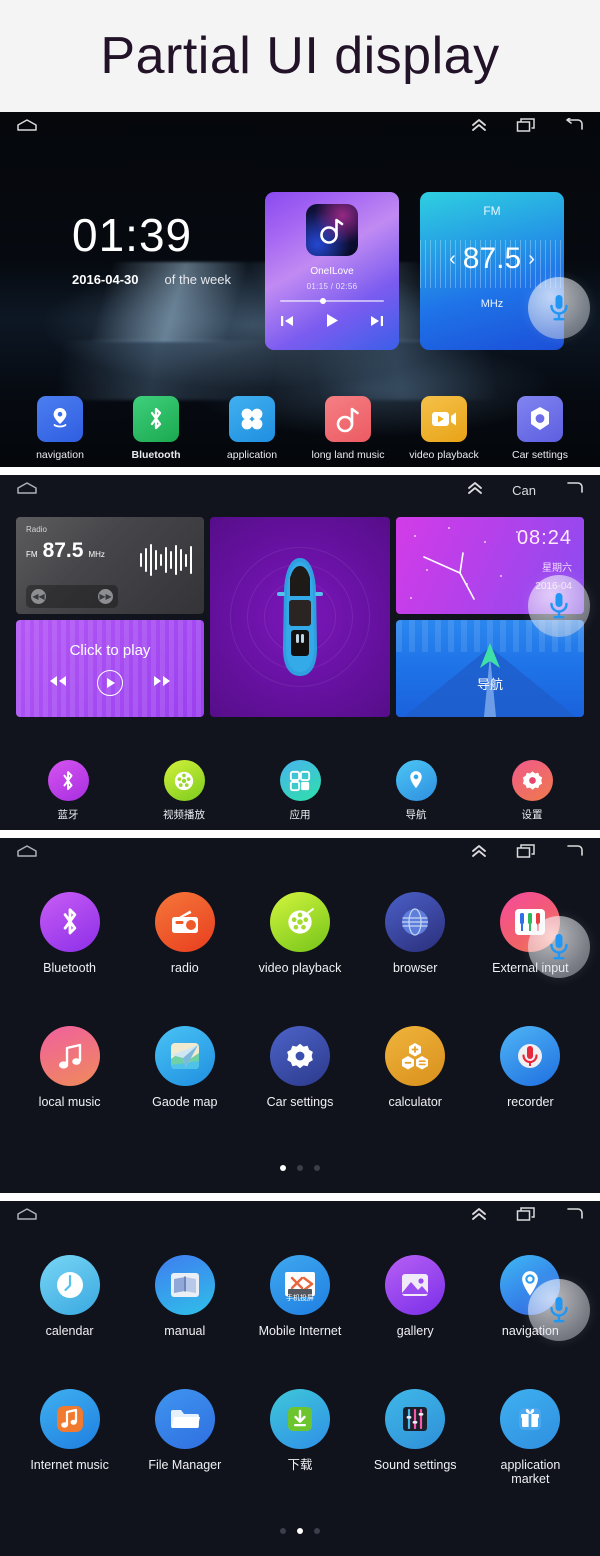  I want to click on app-item-car-settings: Car settings, so click(299, 1087).